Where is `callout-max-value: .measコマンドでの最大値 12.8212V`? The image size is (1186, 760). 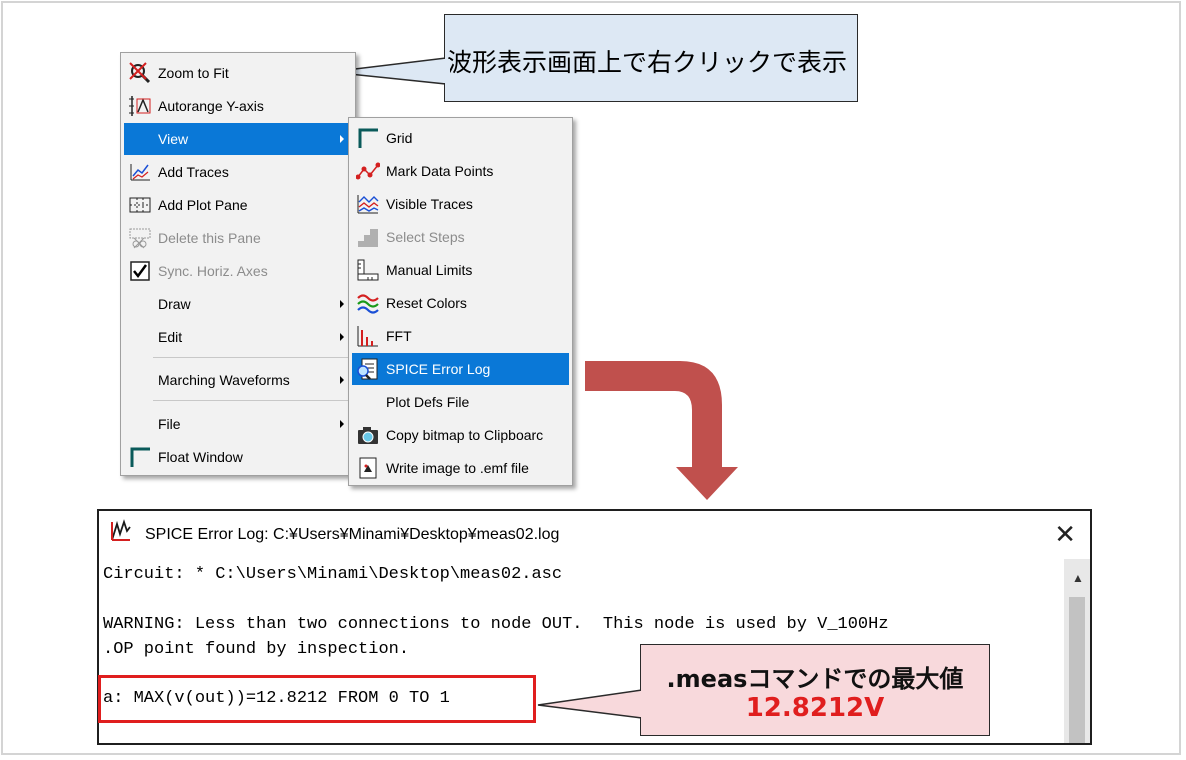 callout-max-value: .measコマンドでの最大値 12.8212V is located at coordinates (815, 690).